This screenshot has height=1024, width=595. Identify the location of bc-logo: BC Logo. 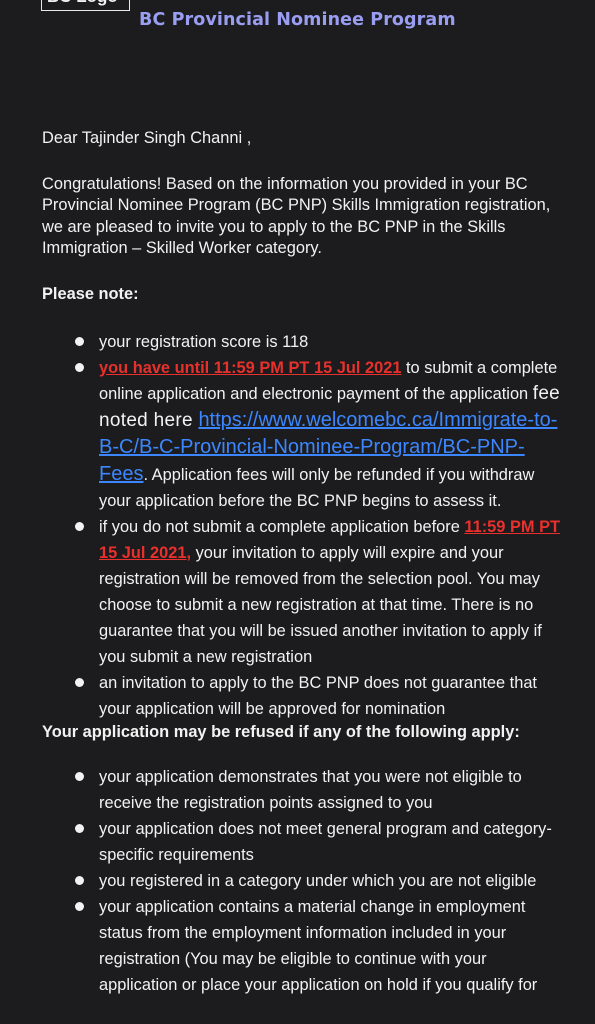
(85, 5).